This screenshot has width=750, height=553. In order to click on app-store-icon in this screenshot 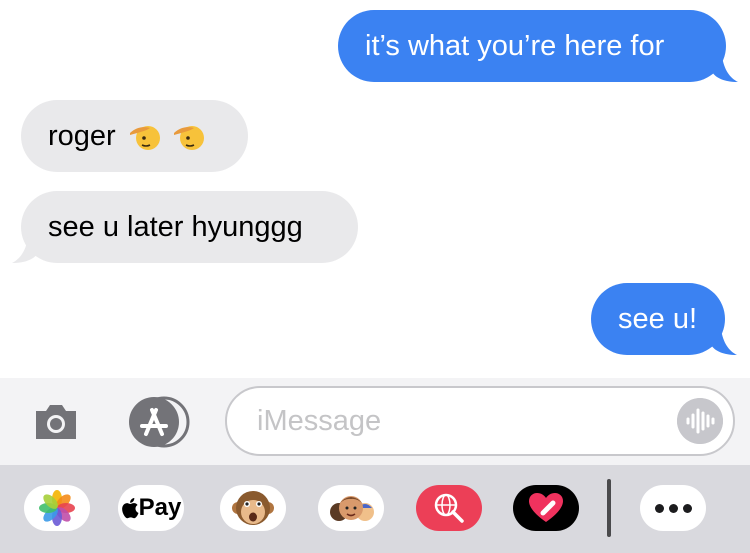, I will do `click(158, 422)`.